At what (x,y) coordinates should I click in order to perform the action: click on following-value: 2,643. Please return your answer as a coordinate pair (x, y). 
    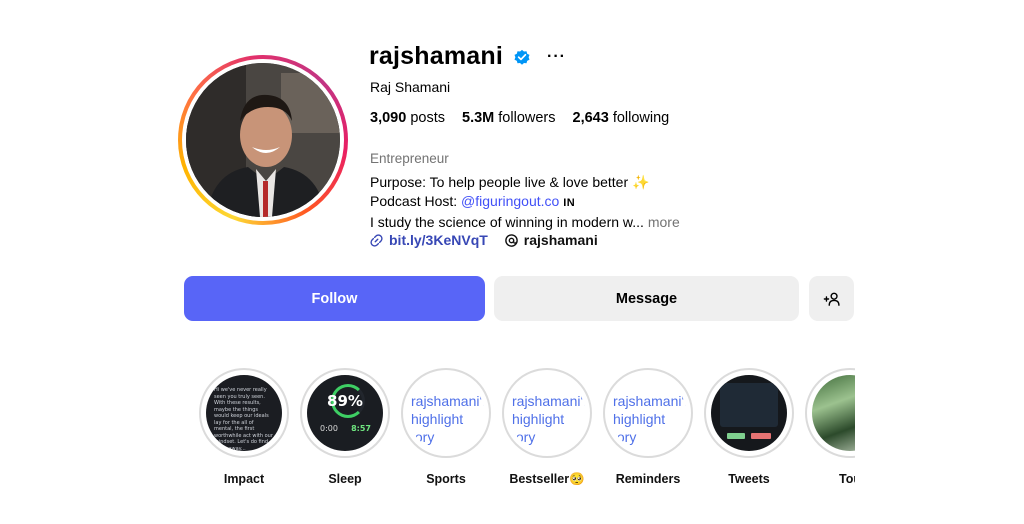
    Looking at the image, I should click on (590, 118).